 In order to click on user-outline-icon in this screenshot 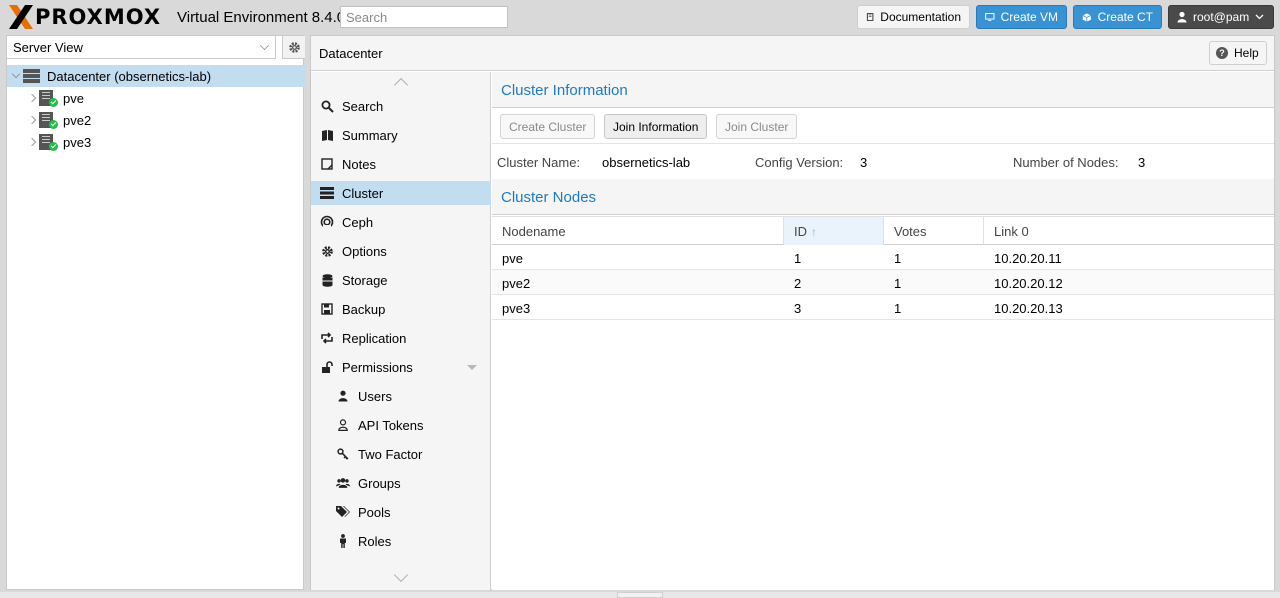, I will do `click(343, 425)`.